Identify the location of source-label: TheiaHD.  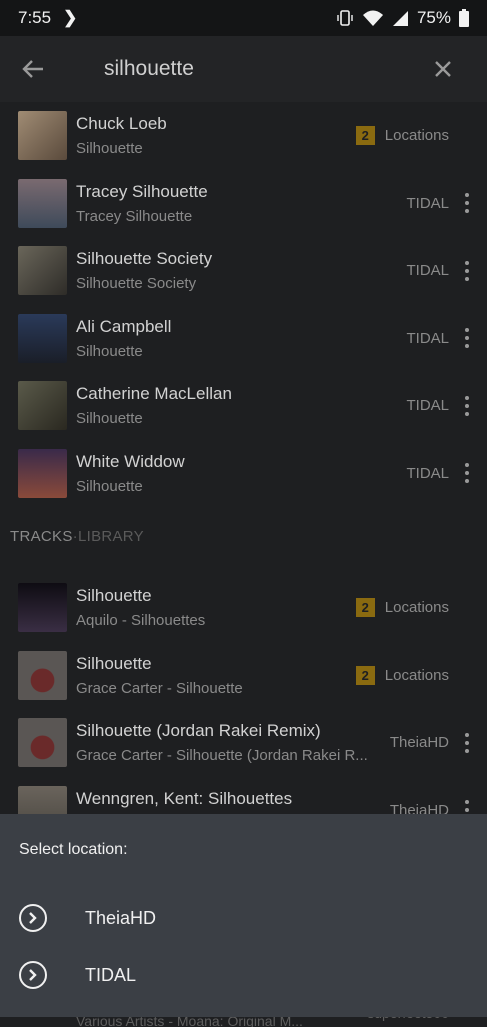
(419, 743).